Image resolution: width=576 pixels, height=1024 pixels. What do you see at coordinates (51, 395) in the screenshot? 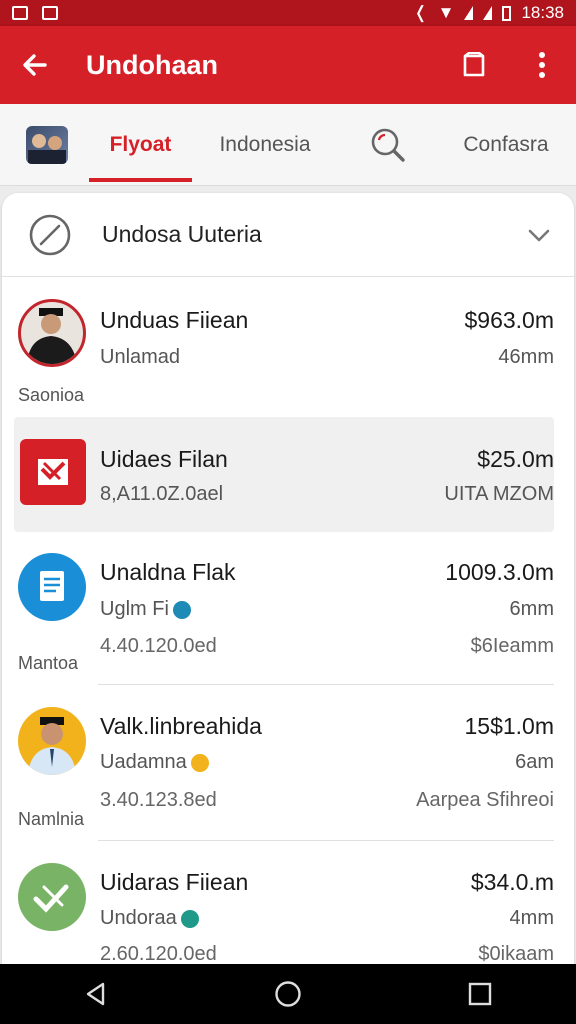
I see `item-side-label: Saonioa` at bounding box center [51, 395].